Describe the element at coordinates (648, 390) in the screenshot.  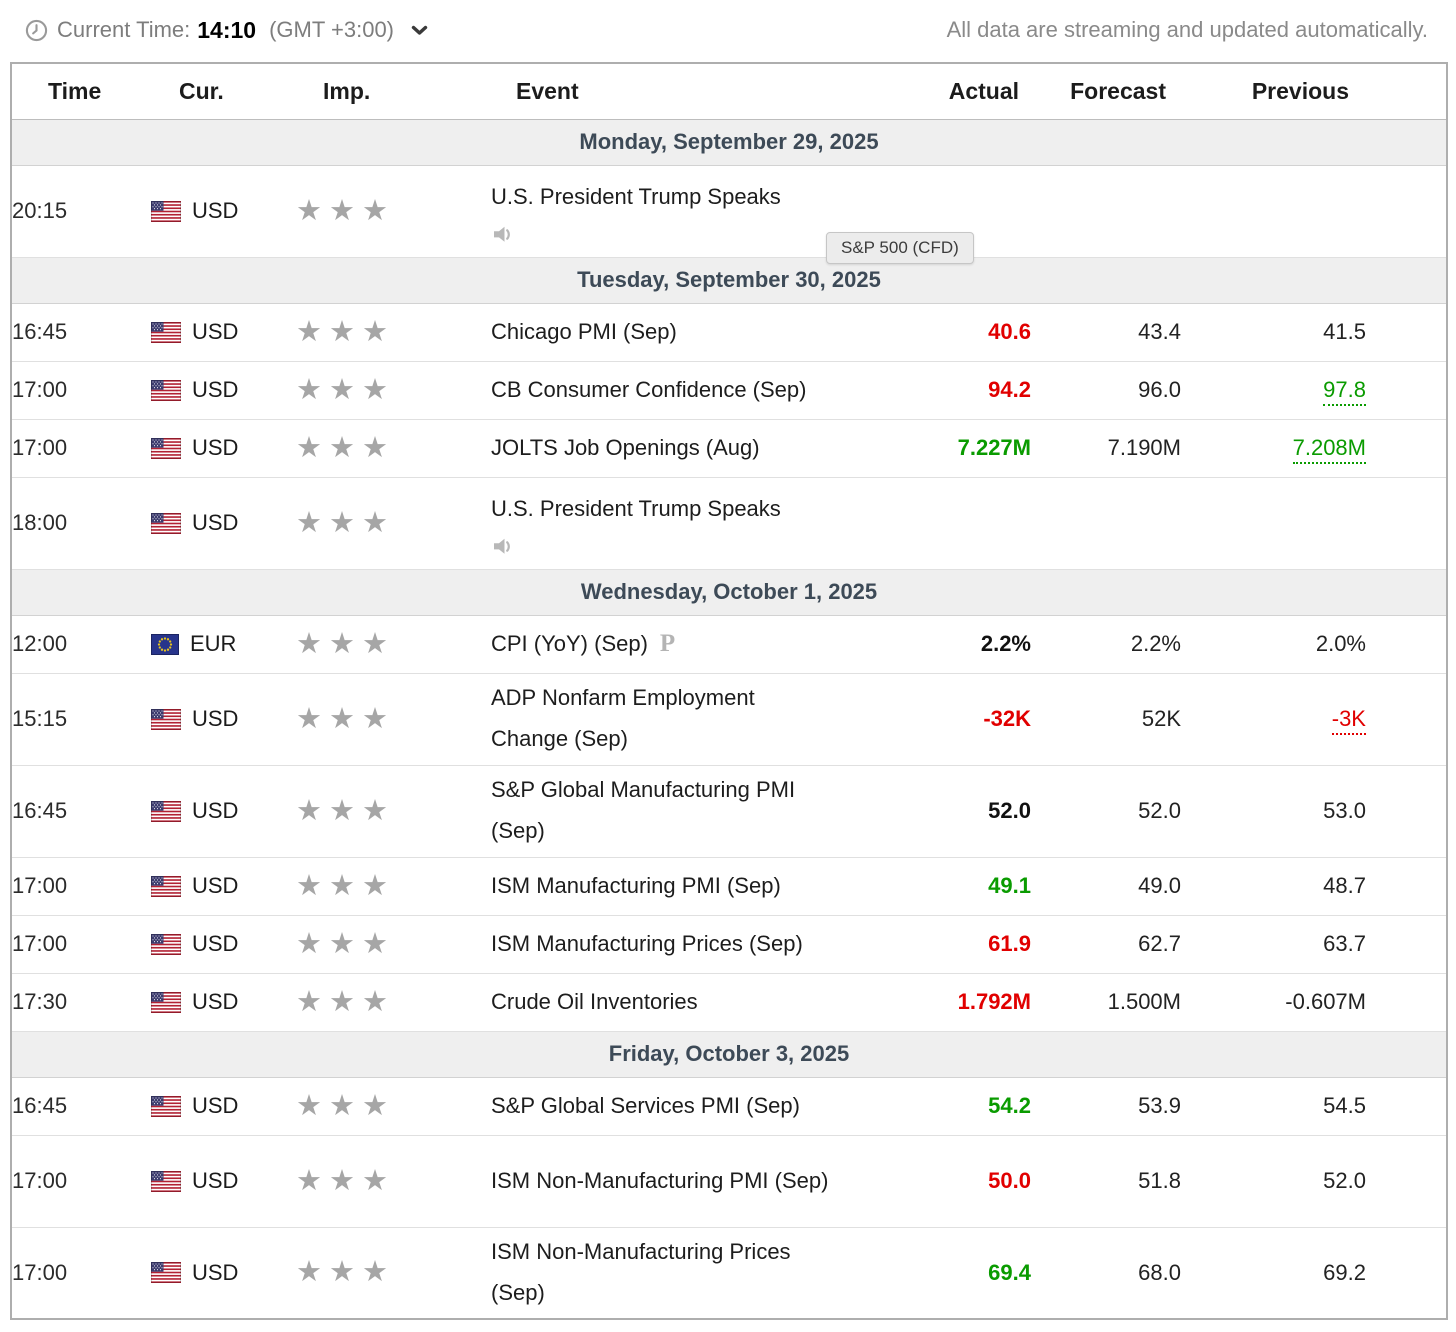
I see `event-name: CB Consumer Confidence (Sep)` at that location.